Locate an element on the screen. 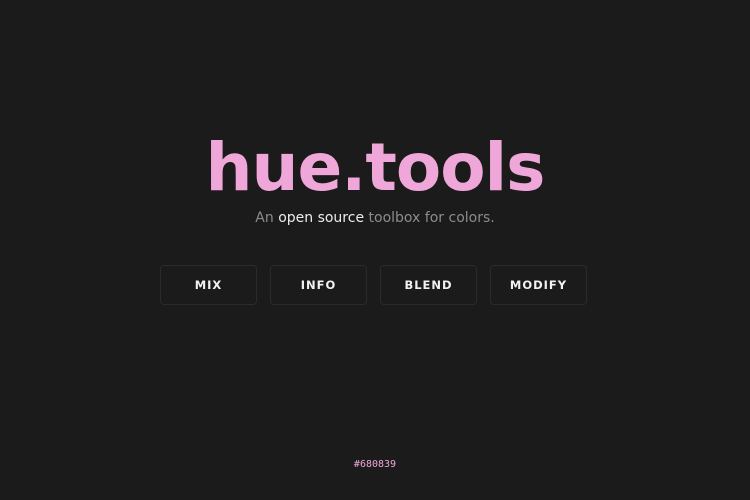  mix-button: MIX is located at coordinates (208, 285).